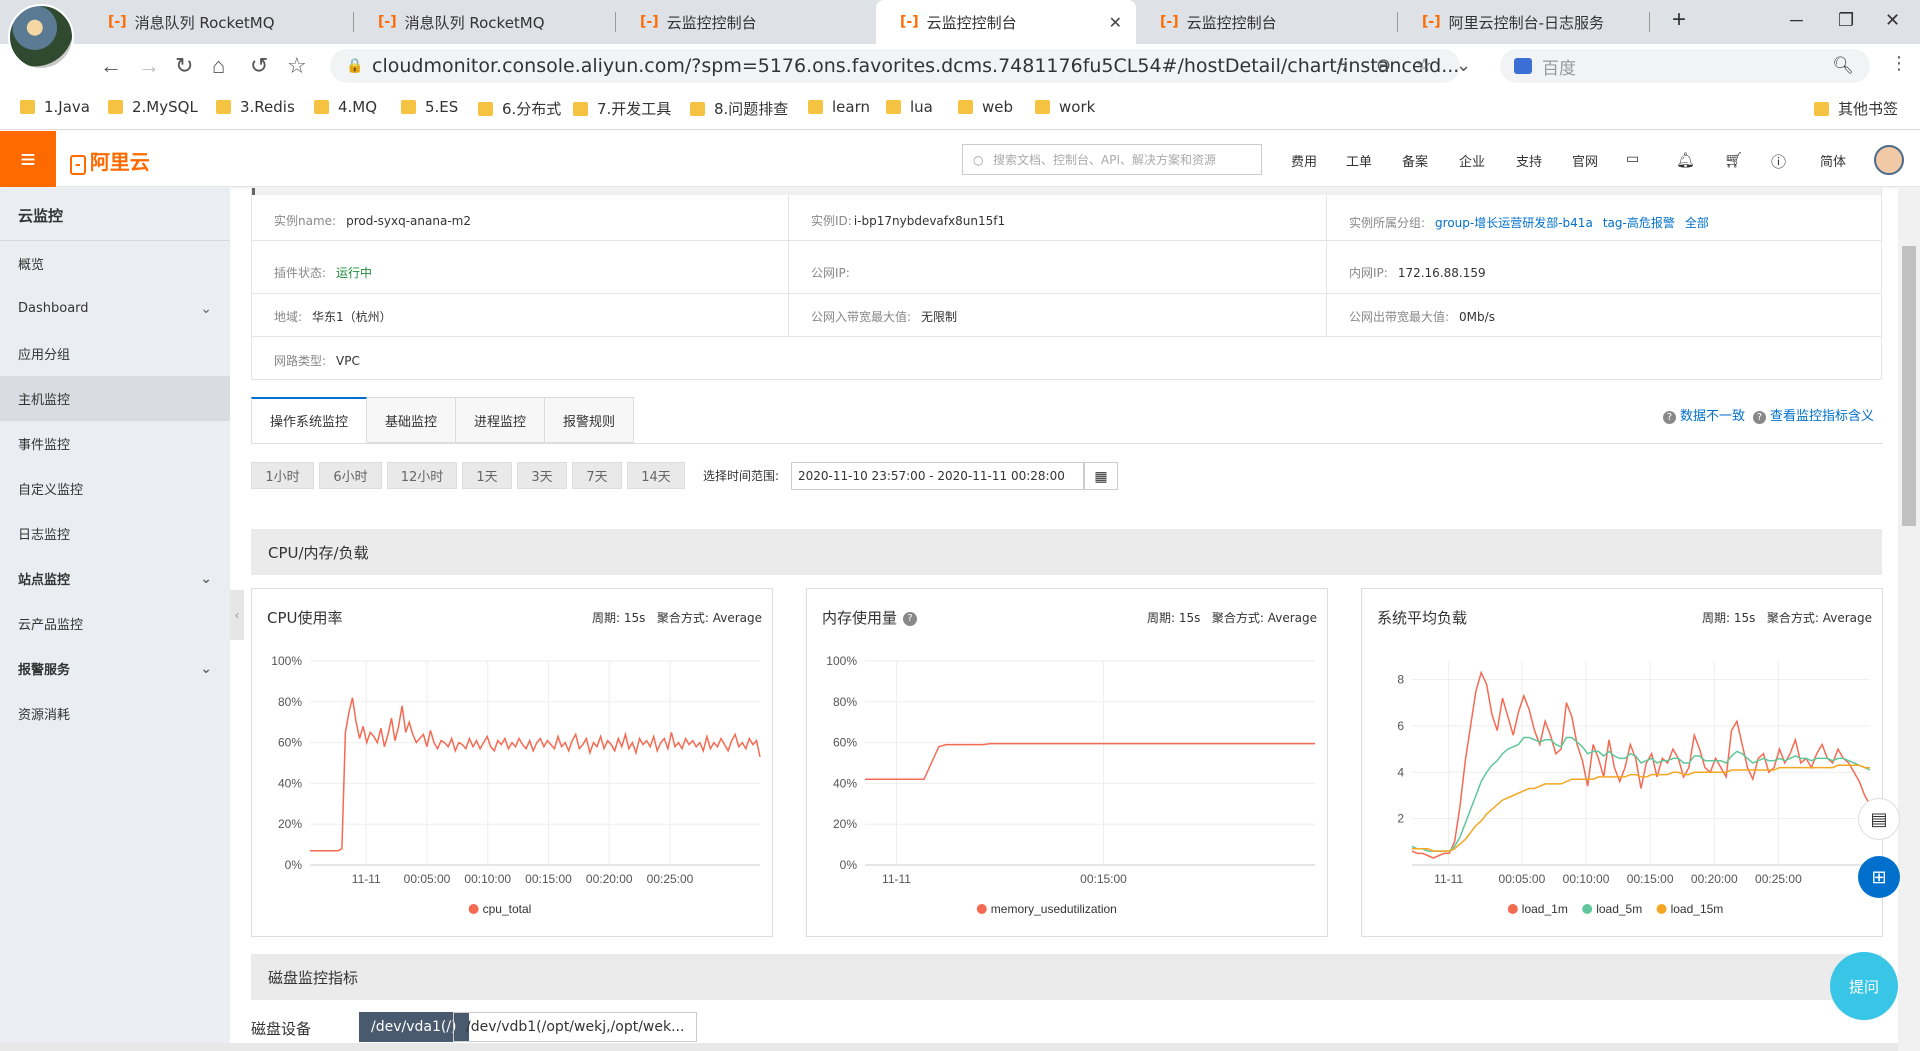 This screenshot has width=1920, height=1051. I want to click on range-3d-button: 3天, so click(542, 475).